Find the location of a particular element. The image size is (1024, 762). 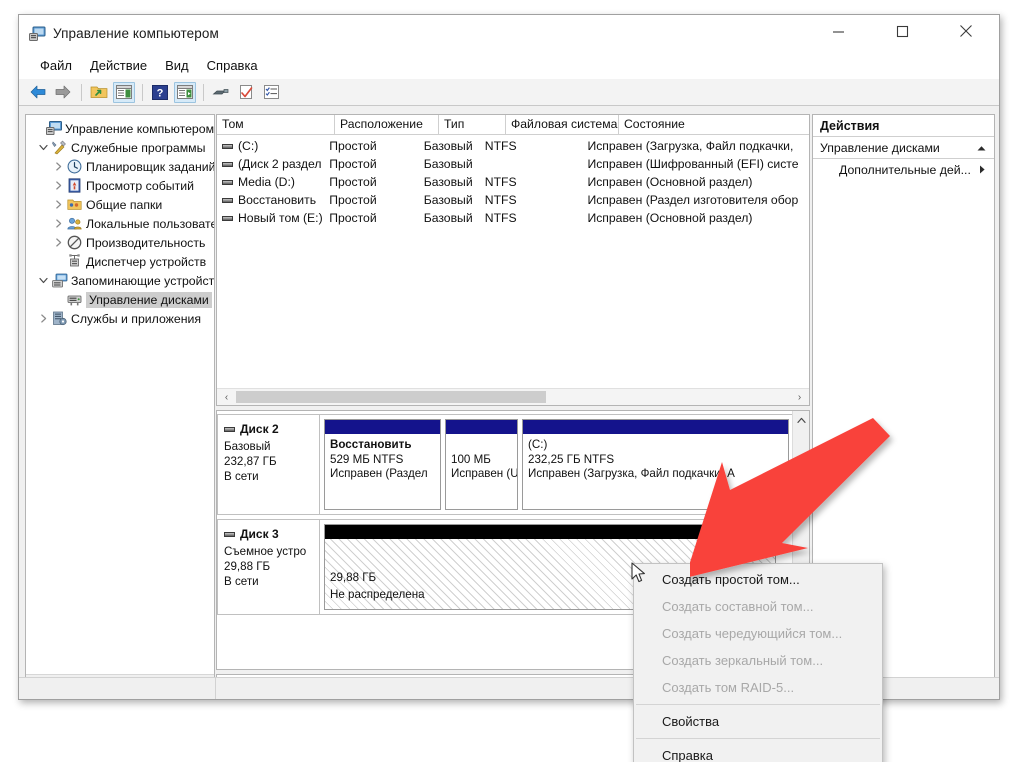

forward-icon is located at coordinates (63, 92).